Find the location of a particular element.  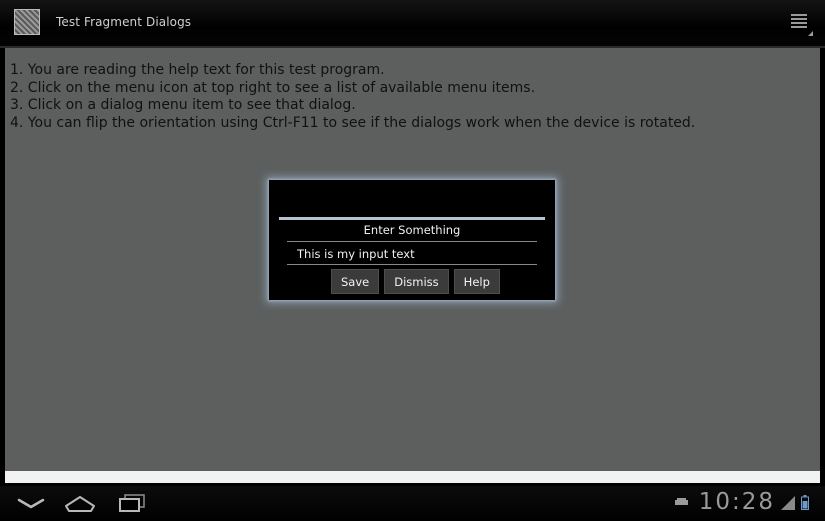

system-bar: 10:28 is located at coordinates (412, 503).